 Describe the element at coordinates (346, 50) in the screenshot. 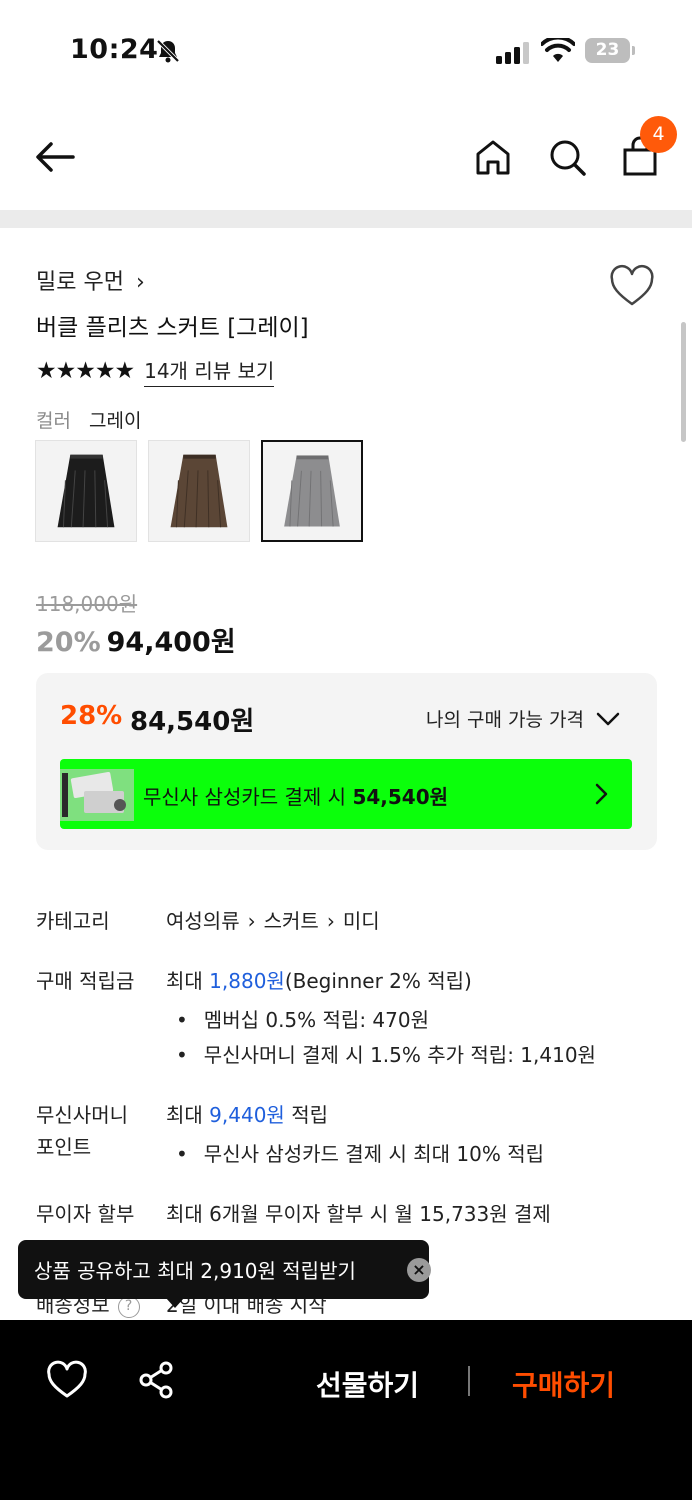

I see `status-bar: 10:24 23` at that location.